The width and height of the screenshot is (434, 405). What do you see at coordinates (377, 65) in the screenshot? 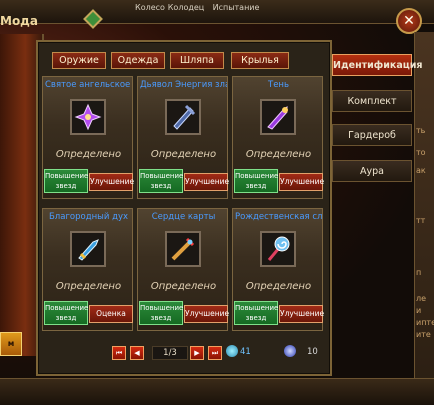
I see `side-identification: Идентификация` at bounding box center [377, 65].